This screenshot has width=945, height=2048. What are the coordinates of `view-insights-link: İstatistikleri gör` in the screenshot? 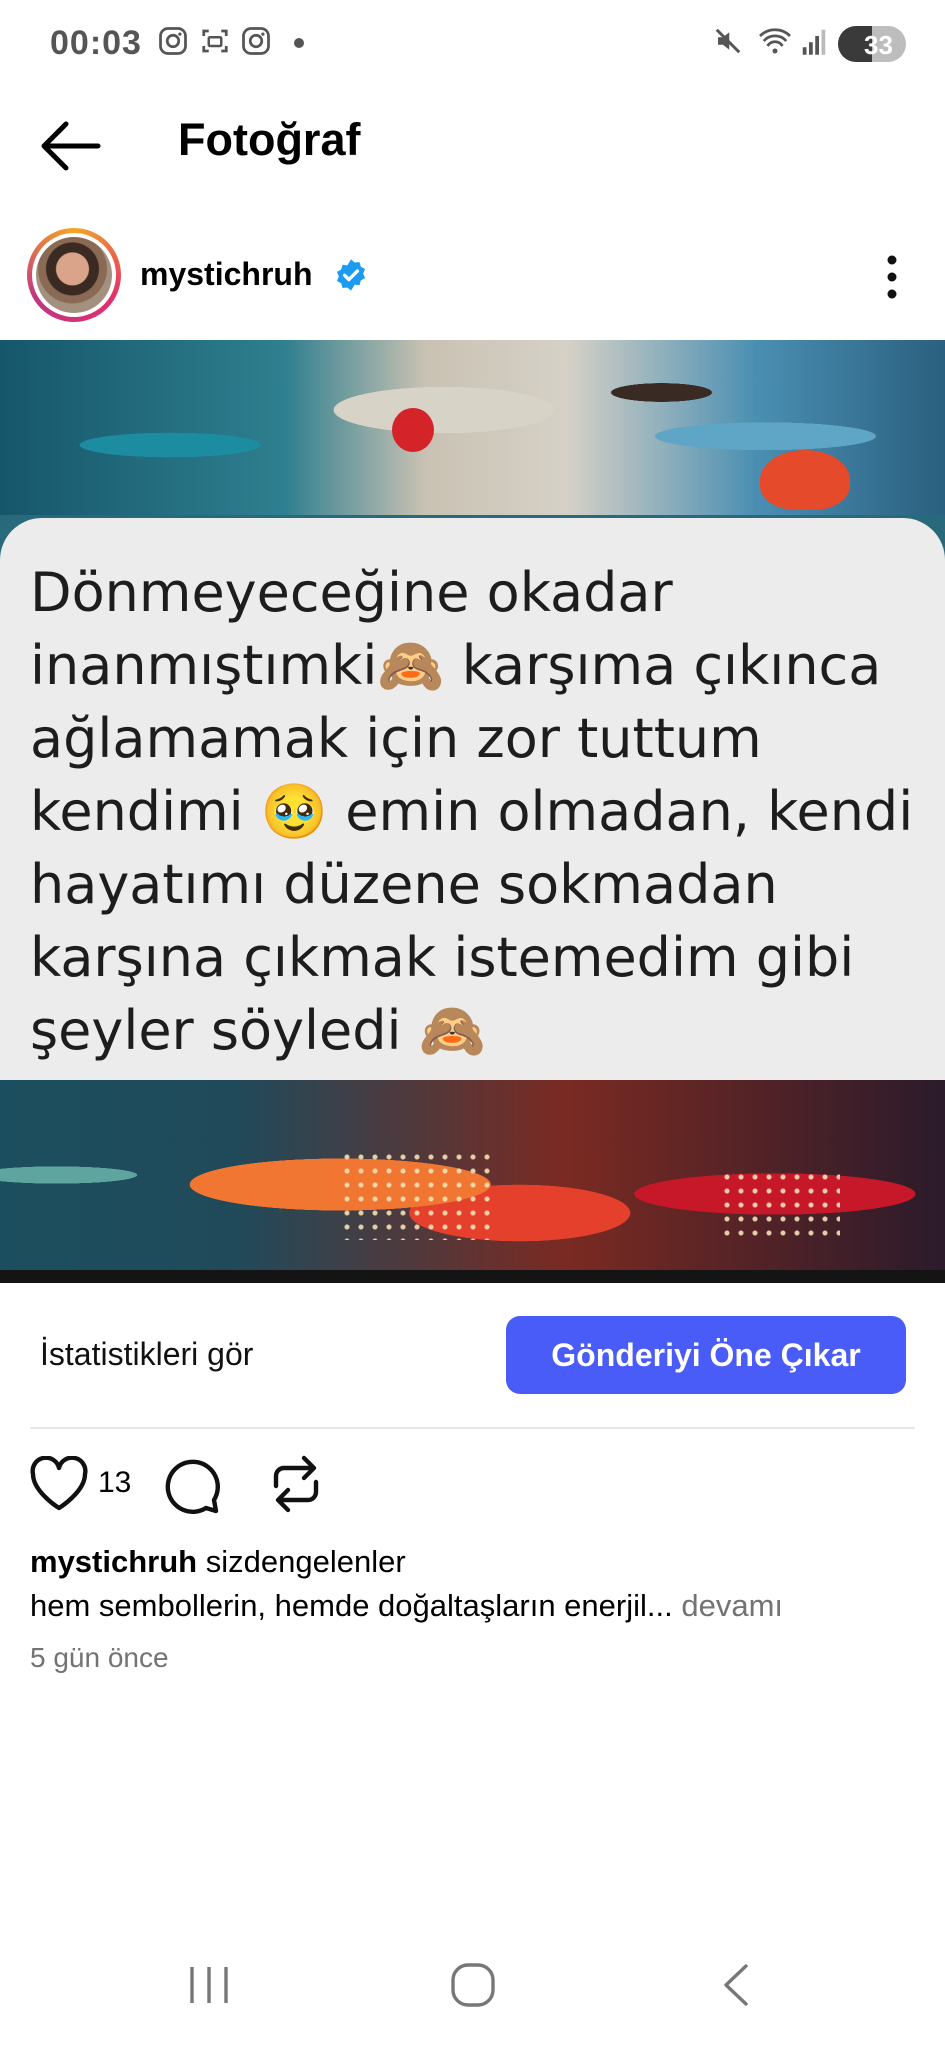 It's located at (146, 1354).